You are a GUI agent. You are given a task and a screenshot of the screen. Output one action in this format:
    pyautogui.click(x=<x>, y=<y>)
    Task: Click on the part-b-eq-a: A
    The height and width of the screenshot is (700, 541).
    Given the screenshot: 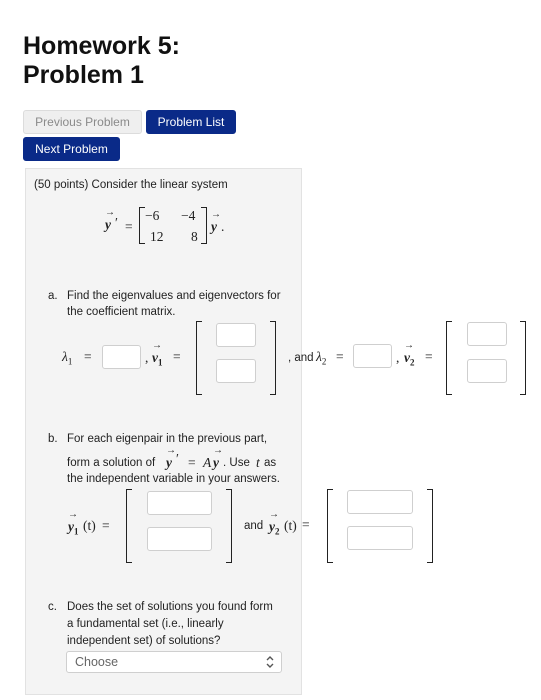 What is the action you would take?
    pyautogui.click(x=207, y=462)
    